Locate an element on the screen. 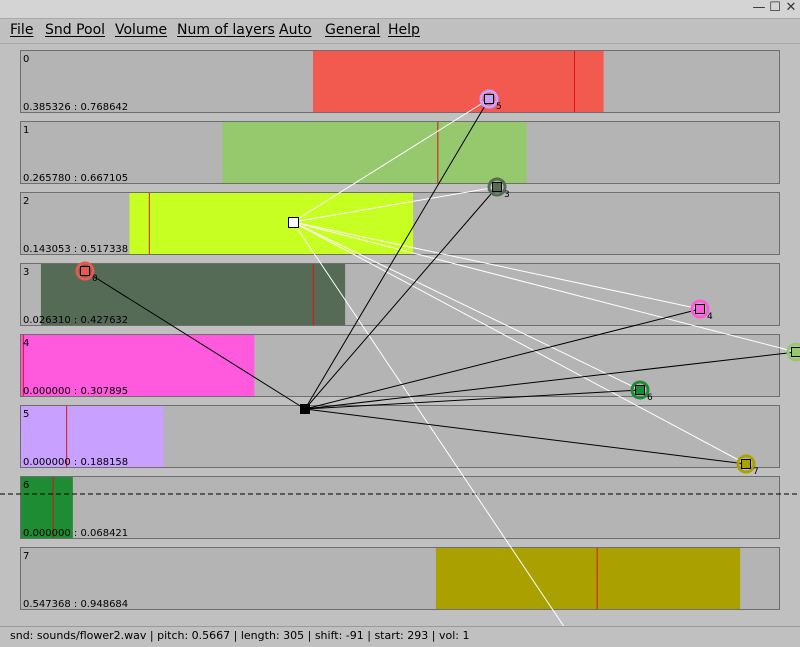 This screenshot has width=800, height=647. window-titlebar: — ☐ ✕ is located at coordinates (400, 9).